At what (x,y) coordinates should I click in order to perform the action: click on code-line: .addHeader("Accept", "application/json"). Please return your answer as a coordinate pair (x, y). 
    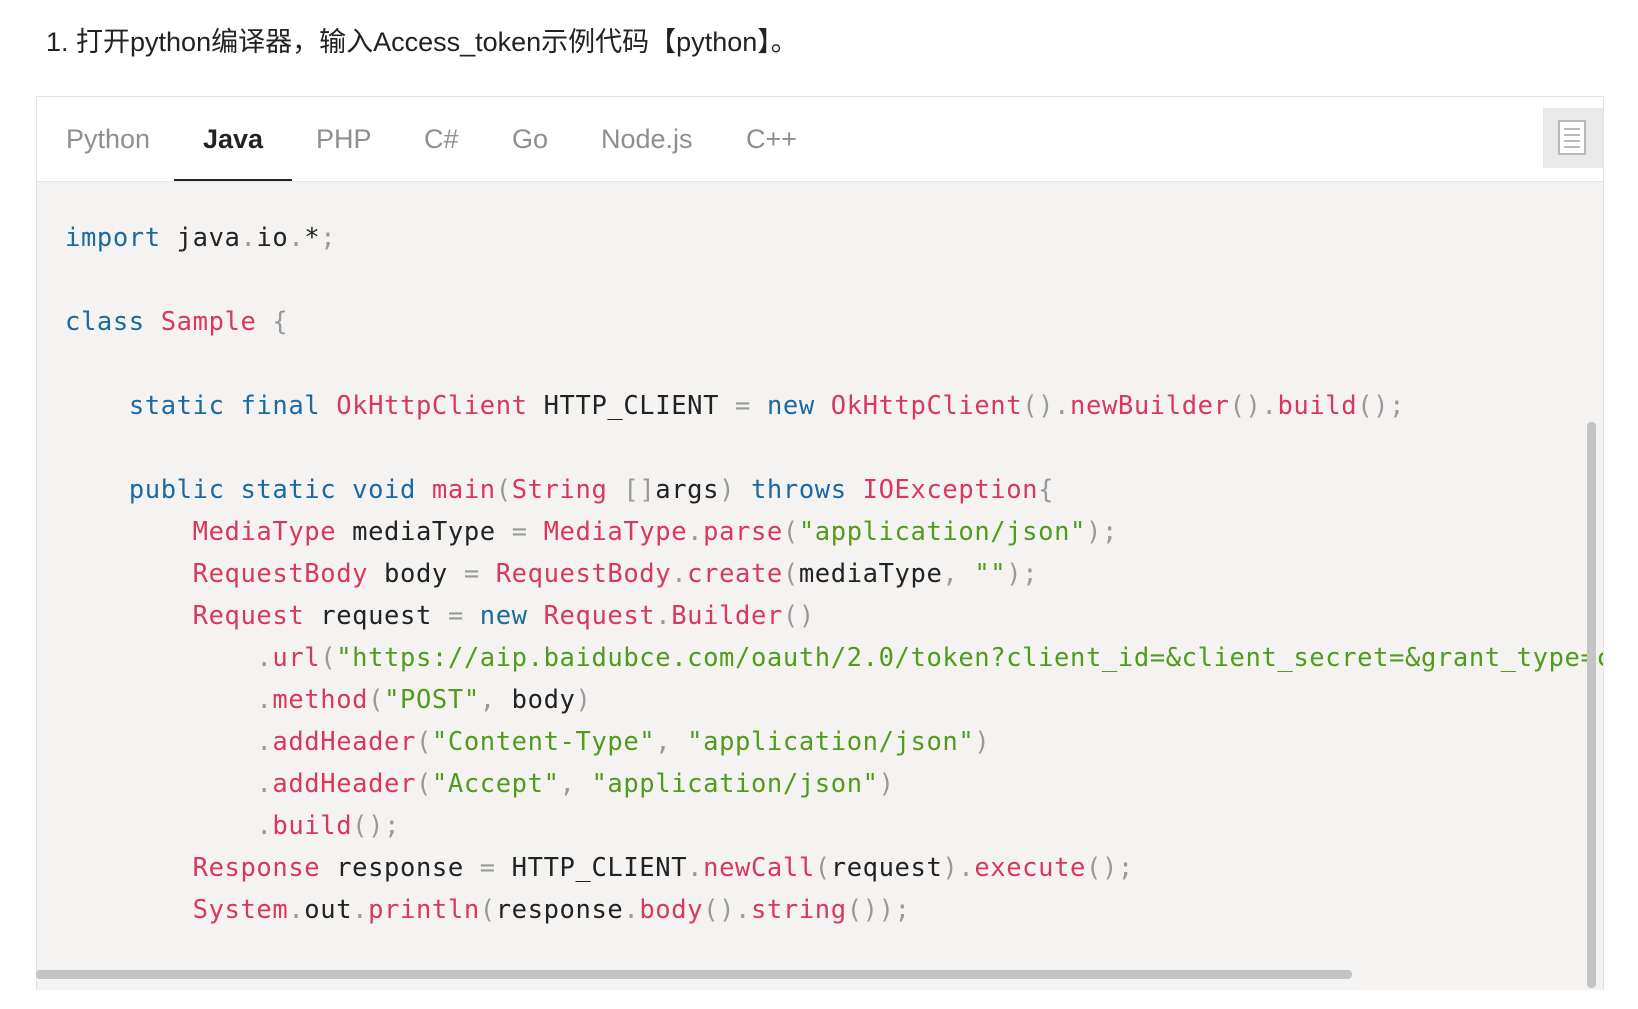
    Looking at the image, I should click on (575, 784).